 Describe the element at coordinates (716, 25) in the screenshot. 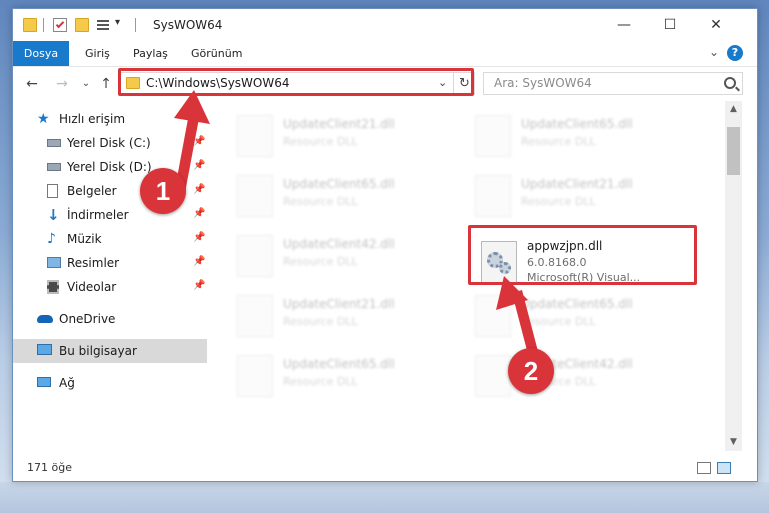

I see `close-button: ✕` at that location.